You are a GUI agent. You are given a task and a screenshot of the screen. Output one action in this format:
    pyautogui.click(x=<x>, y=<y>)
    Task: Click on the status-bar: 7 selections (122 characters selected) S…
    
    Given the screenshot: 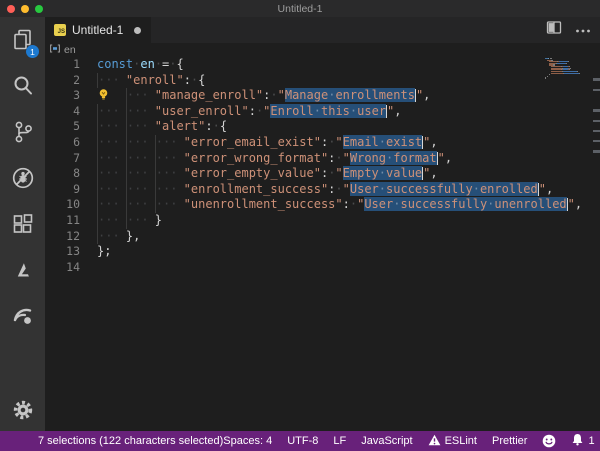 What is the action you would take?
    pyautogui.click(x=300, y=441)
    